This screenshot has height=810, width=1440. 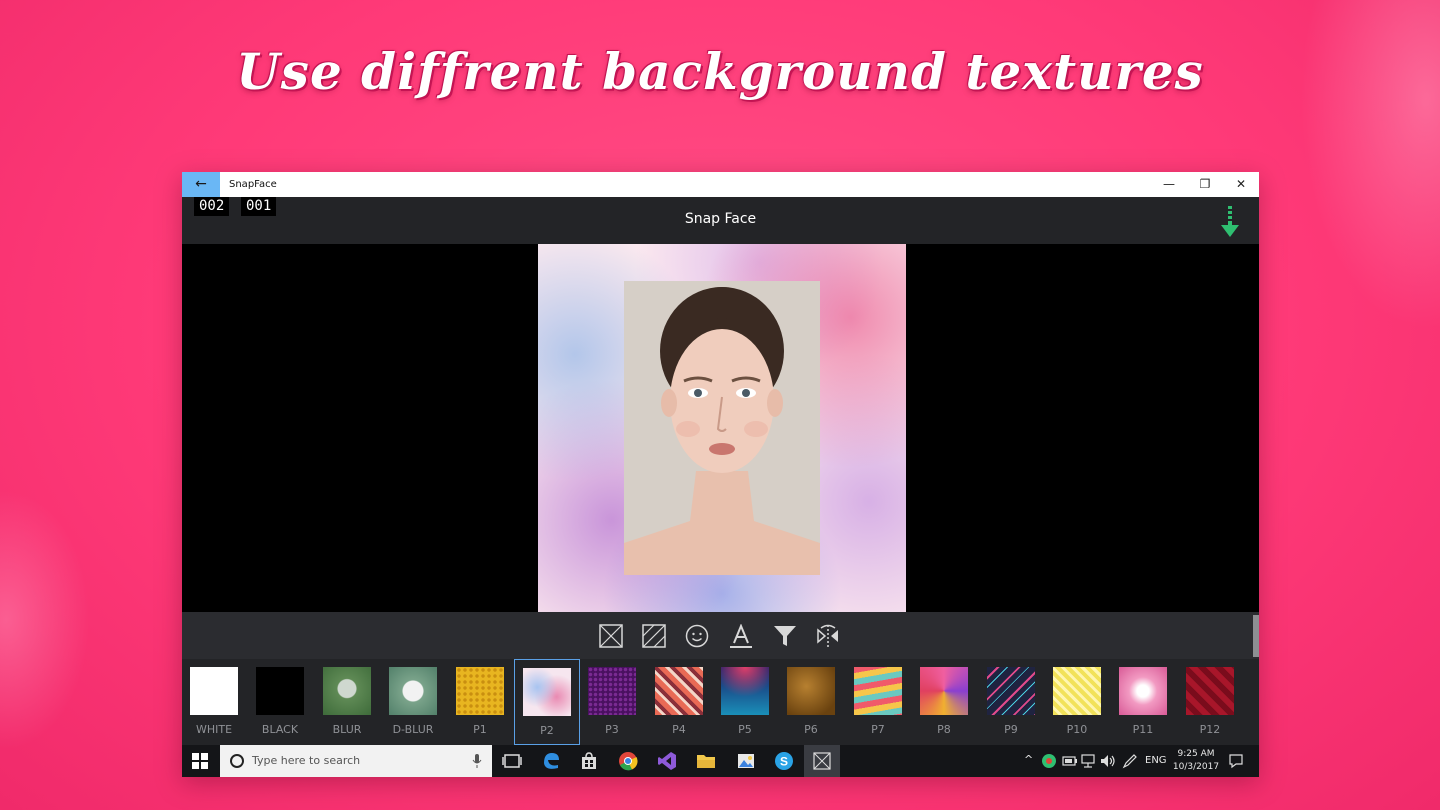 I want to click on back-arrow-icon: ←, so click(x=201, y=184).